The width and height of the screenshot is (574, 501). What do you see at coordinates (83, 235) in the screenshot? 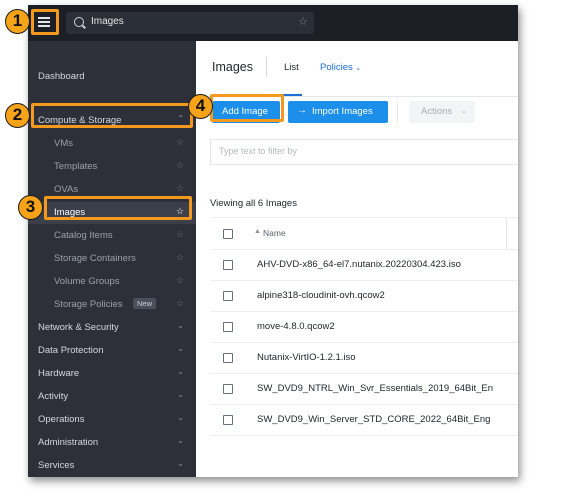
I see `sidebar-item-label: Catalog Items` at bounding box center [83, 235].